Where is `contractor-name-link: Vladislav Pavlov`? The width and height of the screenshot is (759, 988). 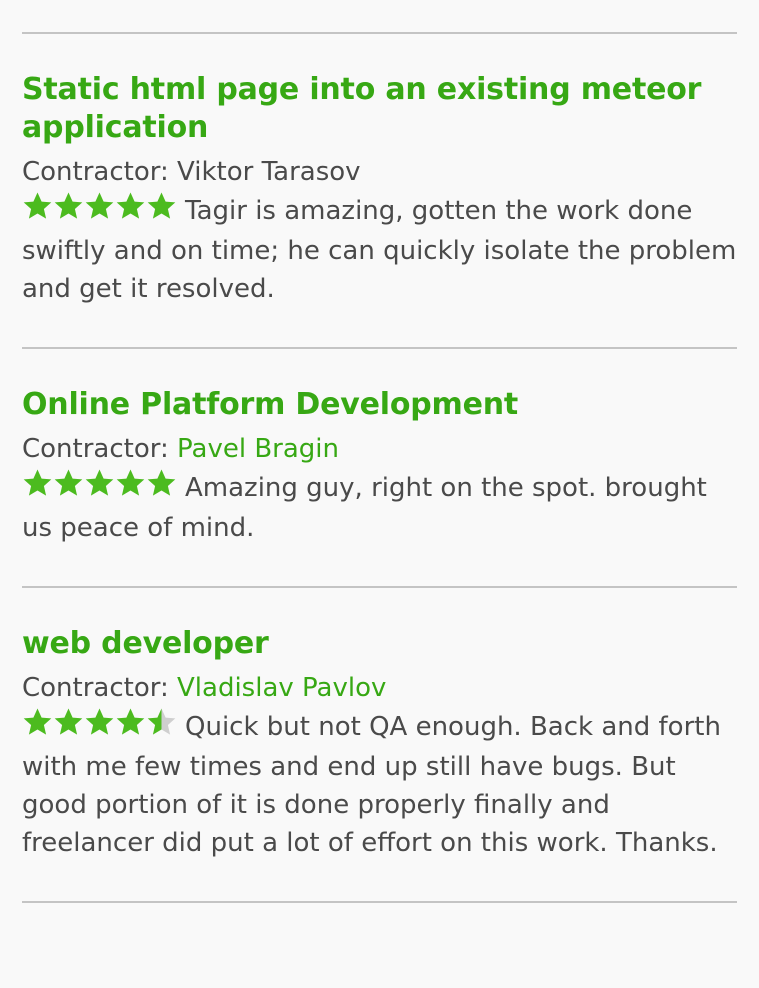 contractor-name-link: Vladislav Pavlov is located at coordinates (281, 688).